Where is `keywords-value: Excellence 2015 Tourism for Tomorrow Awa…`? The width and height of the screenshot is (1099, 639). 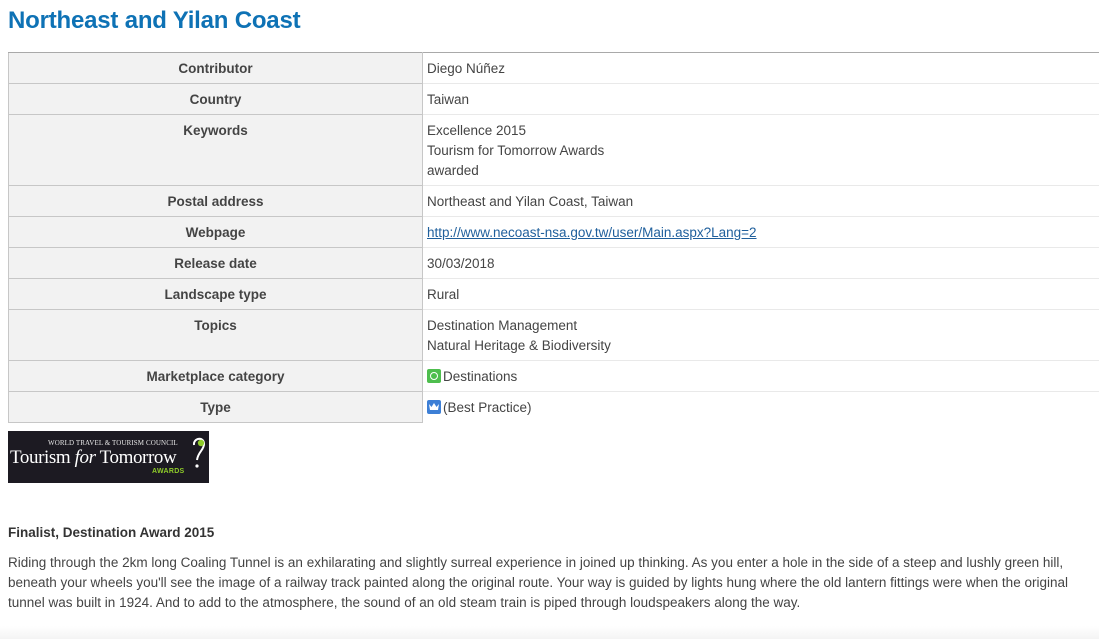
keywords-value: Excellence 2015 Tourism for Tomorrow Awa… is located at coordinates (760, 150).